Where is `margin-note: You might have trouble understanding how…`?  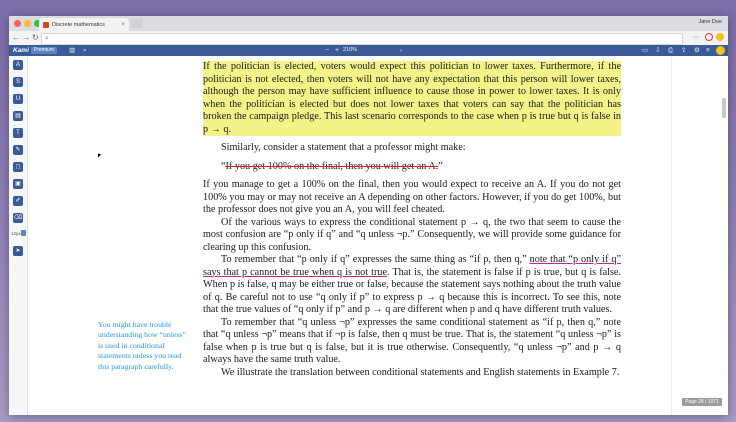
margin-note: You might have trouble understanding how… is located at coordinates (142, 345).